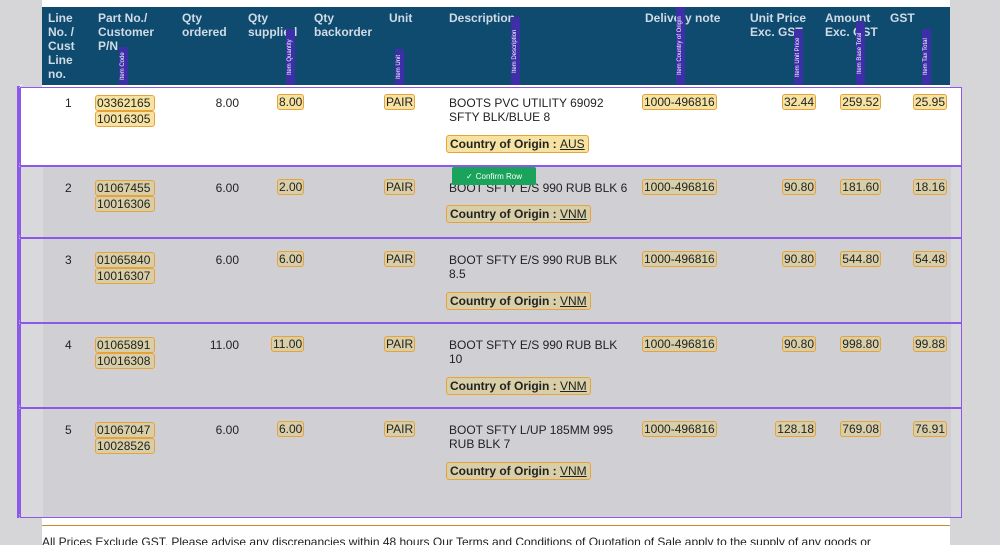 This screenshot has height=545, width=1000. I want to click on amount: 544.80, so click(848, 259).